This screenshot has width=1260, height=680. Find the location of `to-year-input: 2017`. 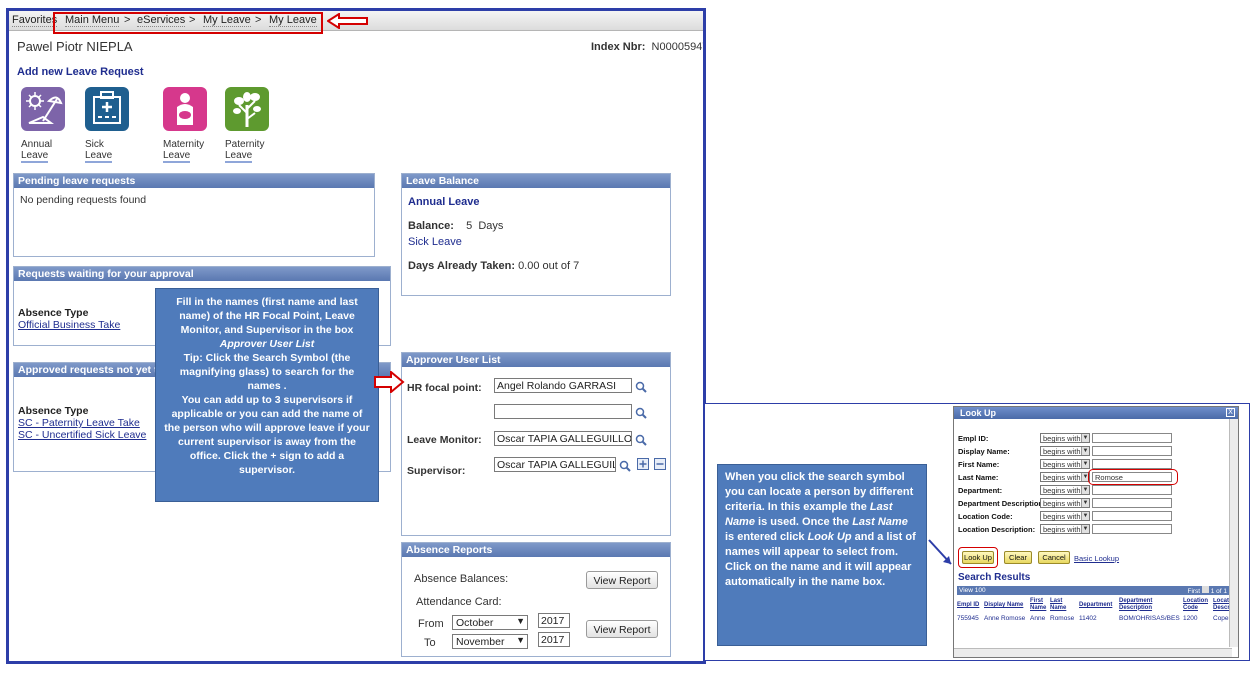

to-year-input: 2017 is located at coordinates (554, 639).